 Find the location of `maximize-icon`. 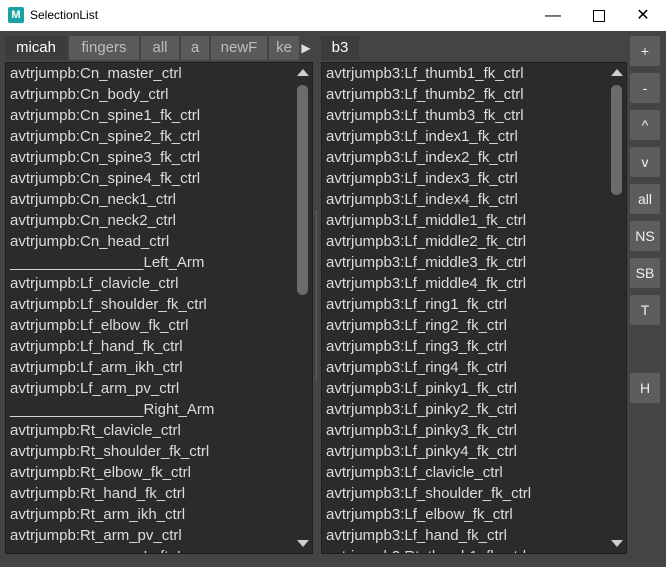

maximize-icon is located at coordinates (599, 15).